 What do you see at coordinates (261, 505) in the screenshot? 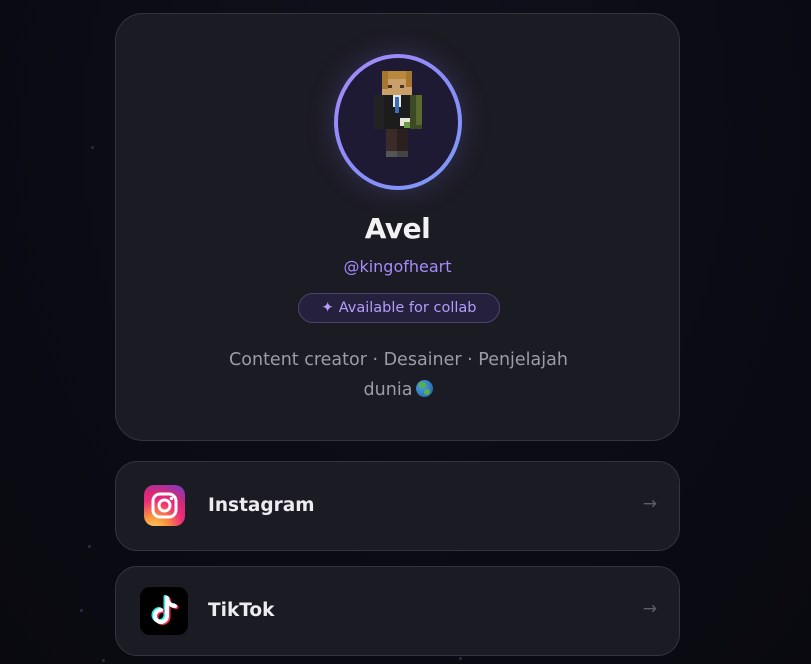
I see `link-label: Instagram` at bounding box center [261, 505].